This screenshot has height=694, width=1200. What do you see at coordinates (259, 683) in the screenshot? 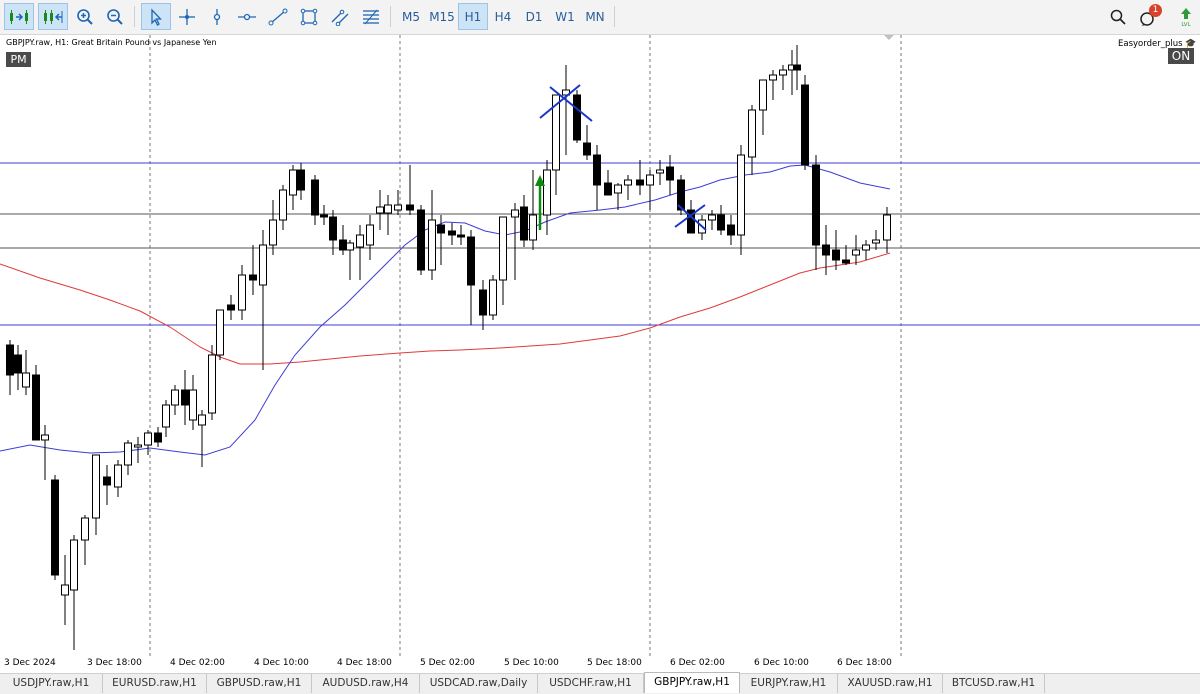
I see `tab-gbpusd: GBPUSD.raw,H1` at bounding box center [259, 683].